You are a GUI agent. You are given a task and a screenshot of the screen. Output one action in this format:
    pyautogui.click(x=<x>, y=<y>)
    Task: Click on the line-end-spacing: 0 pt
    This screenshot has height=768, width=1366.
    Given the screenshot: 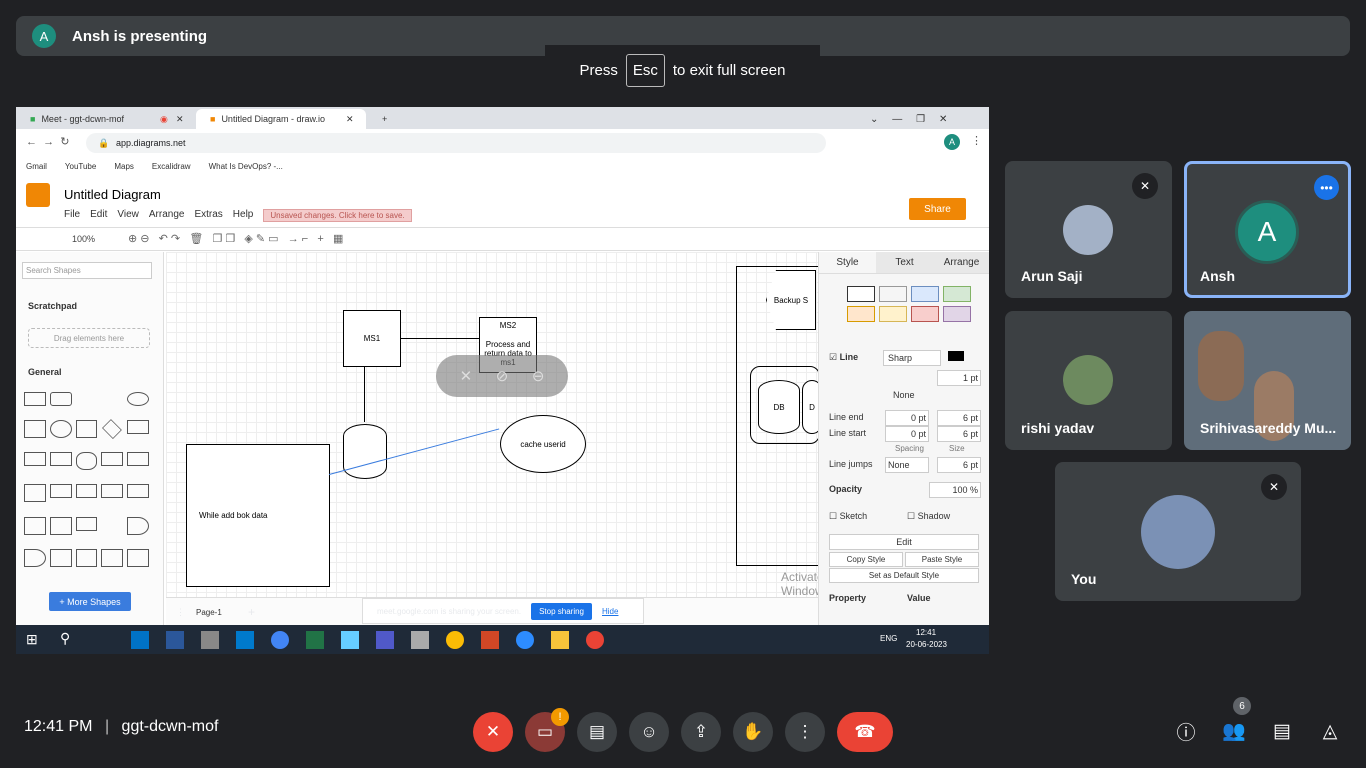 What is the action you would take?
    pyautogui.click(x=907, y=418)
    